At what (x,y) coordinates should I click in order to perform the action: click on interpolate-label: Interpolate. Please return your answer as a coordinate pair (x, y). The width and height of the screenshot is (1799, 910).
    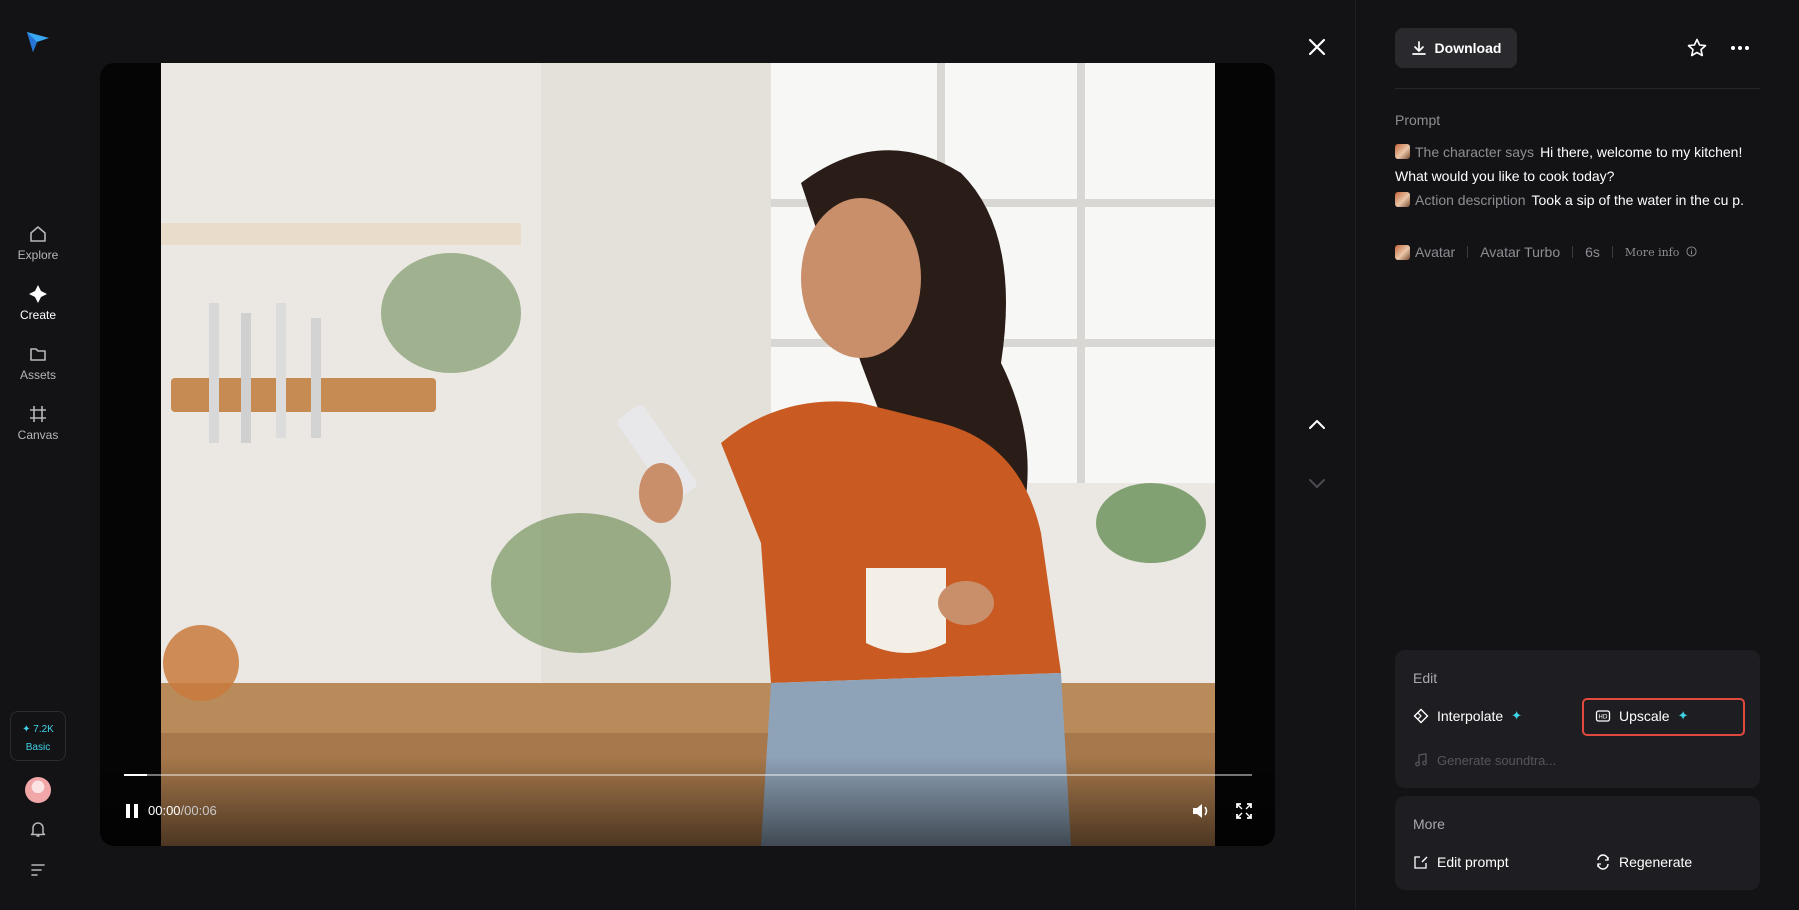
    Looking at the image, I should click on (1470, 716).